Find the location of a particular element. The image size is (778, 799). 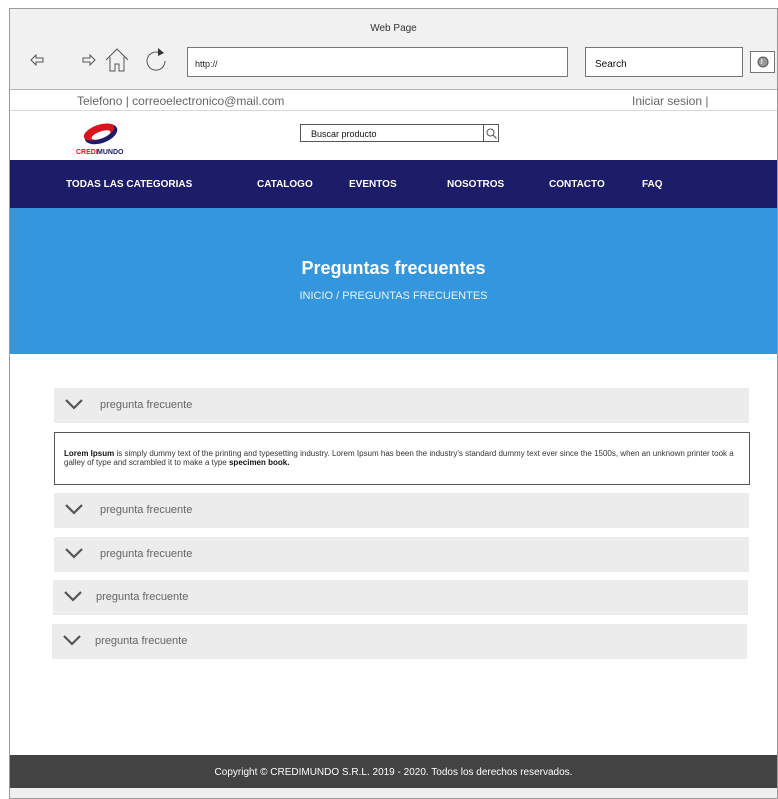

globe-icon is located at coordinates (762, 62).